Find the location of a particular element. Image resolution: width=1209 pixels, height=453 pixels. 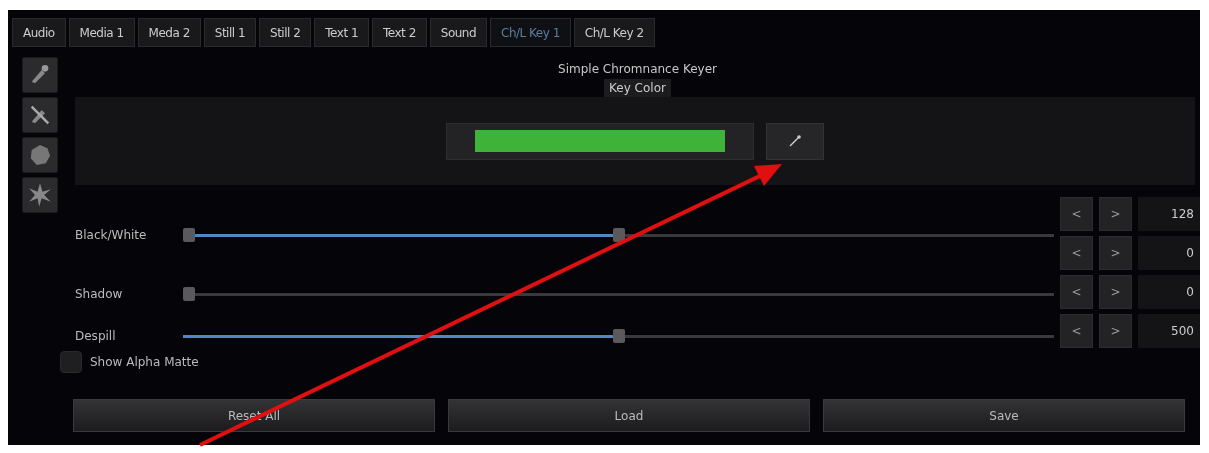

slider-label: Despill is located at coordinates (96, 336).